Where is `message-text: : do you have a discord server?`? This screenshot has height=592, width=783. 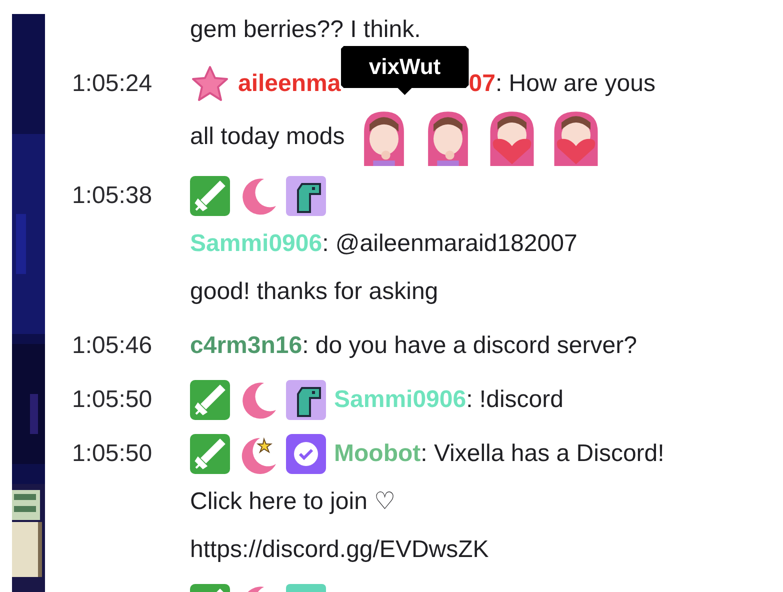
message-text: : do you have a discord server? is located at coordinates (469, 346).